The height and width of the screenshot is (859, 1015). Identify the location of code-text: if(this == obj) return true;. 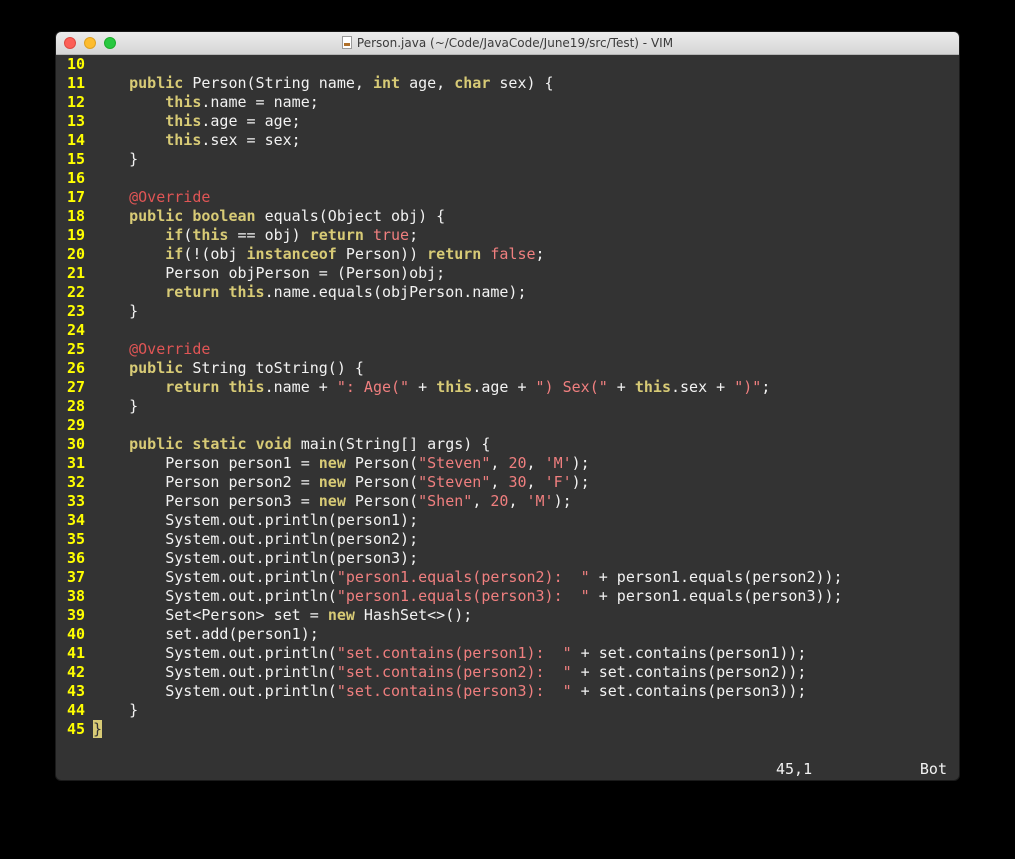
(255, 235).